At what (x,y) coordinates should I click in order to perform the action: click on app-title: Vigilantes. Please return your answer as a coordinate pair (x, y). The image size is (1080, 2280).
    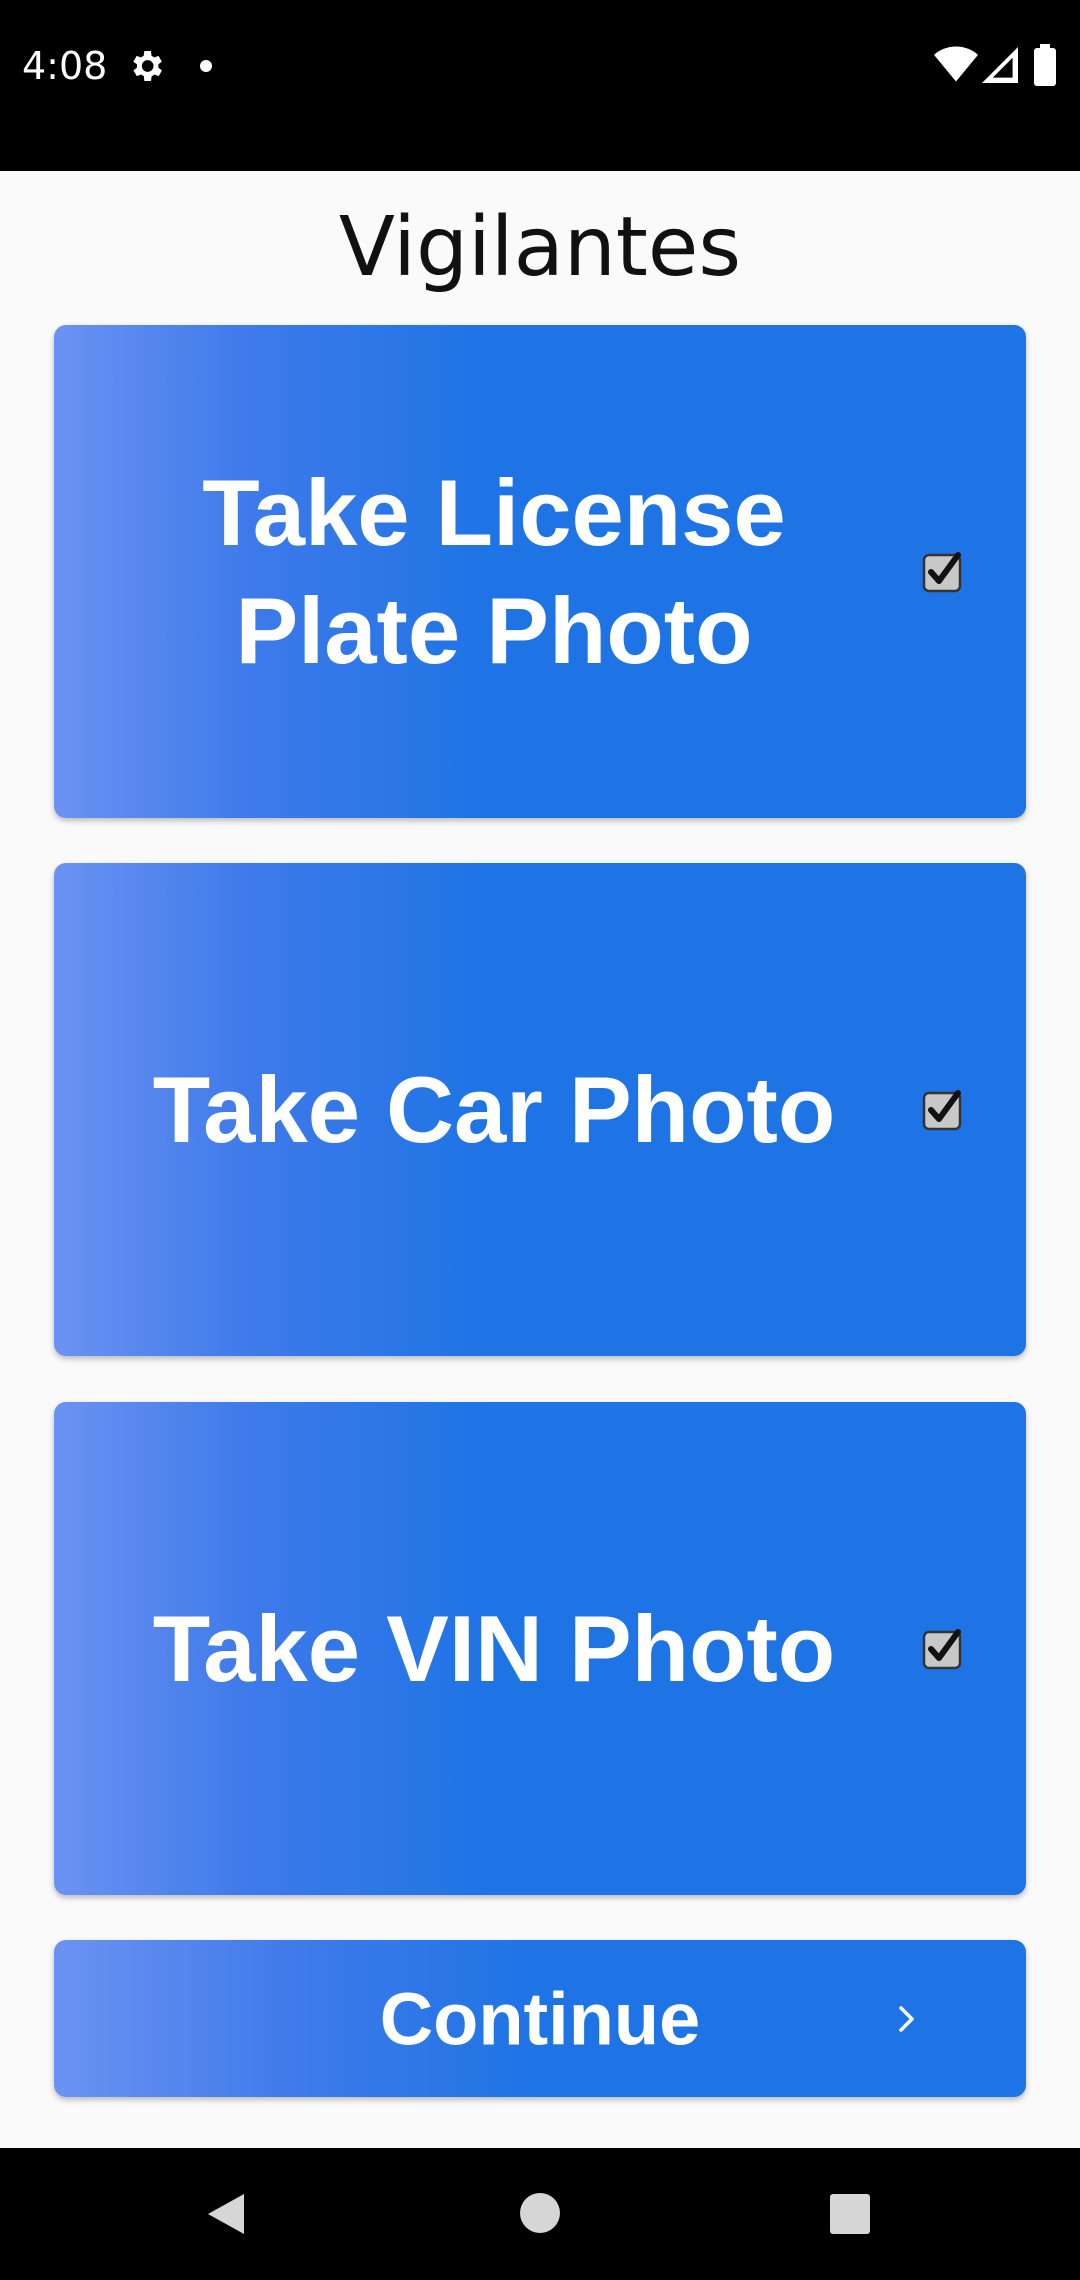
    Looking at the image, I should click on (540, 247).